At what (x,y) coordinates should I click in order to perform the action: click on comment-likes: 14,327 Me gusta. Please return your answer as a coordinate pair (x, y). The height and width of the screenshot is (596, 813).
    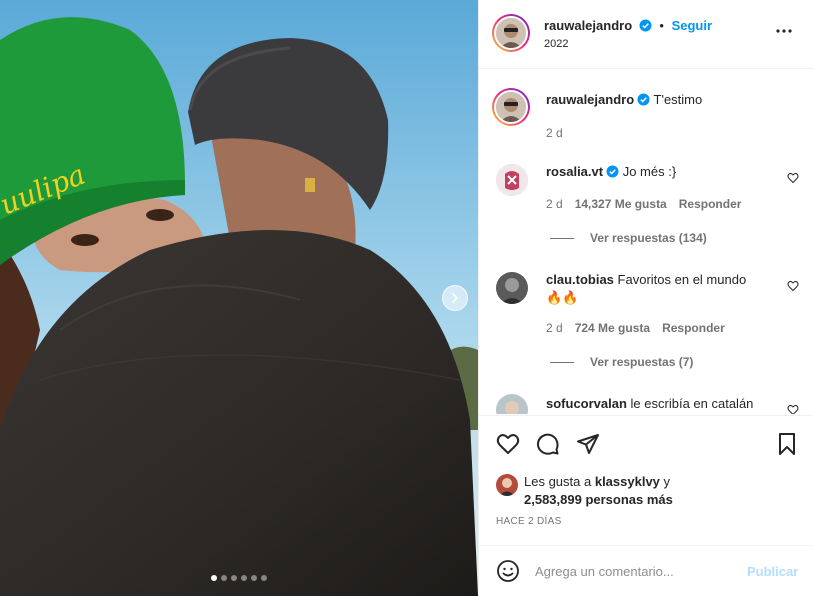
    Looking at the image, I should click on (621, 204).